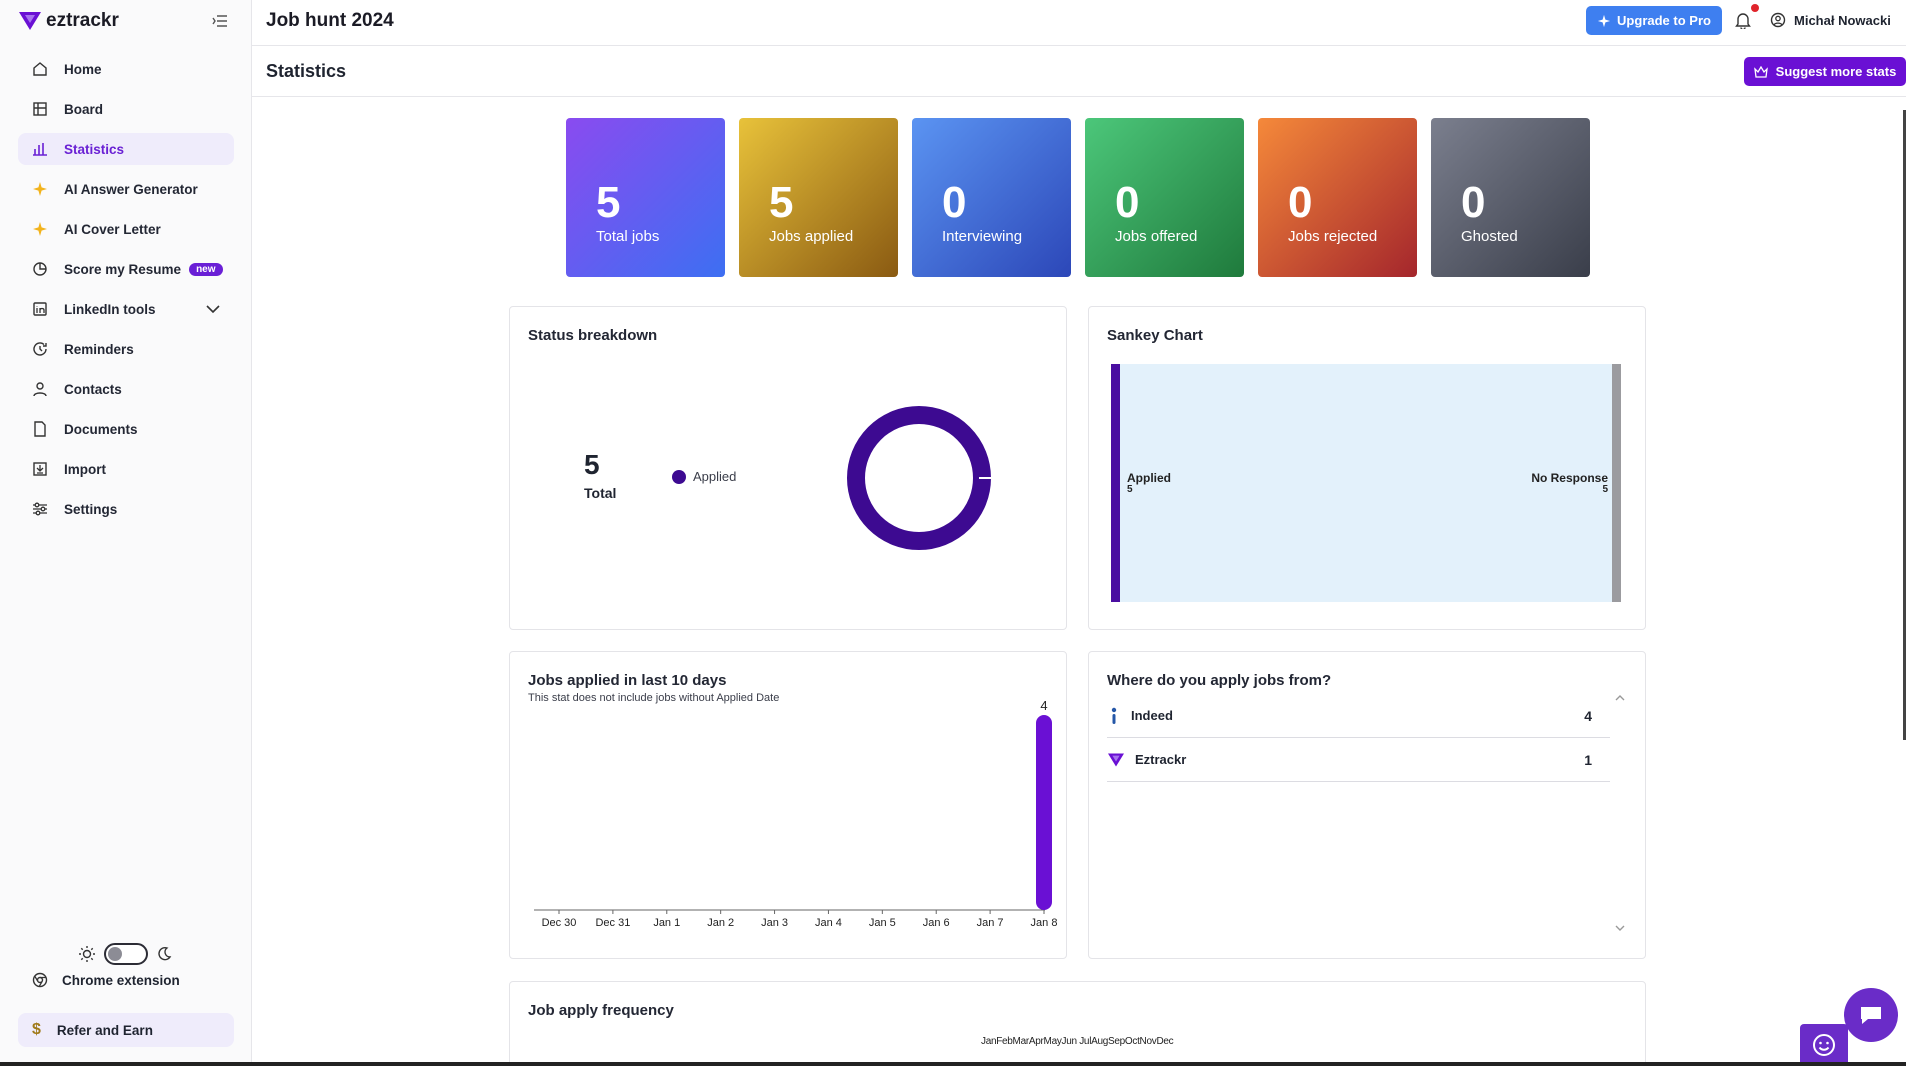  I want to click on sidebar-item-contacts: Contacts, so click(126, 389).